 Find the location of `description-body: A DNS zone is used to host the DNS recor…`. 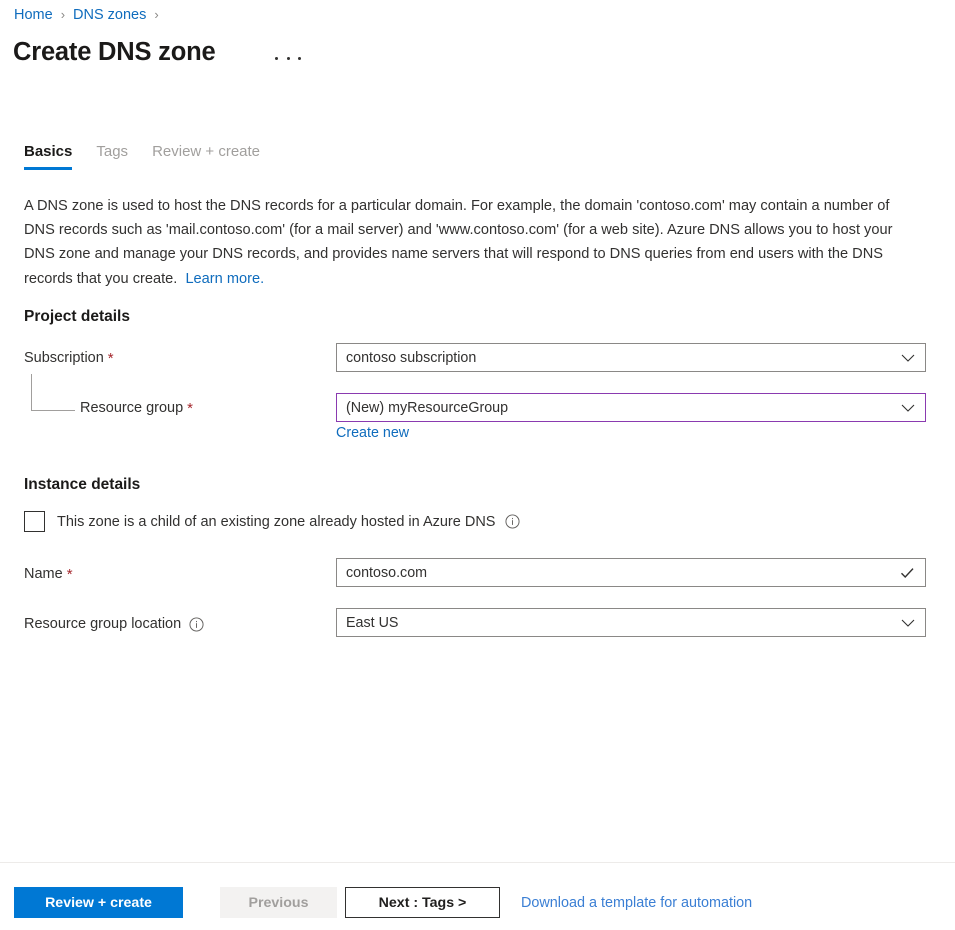

description-body: A DNS zone is used to host the DNS recor… is located at coordinates (458, 242).